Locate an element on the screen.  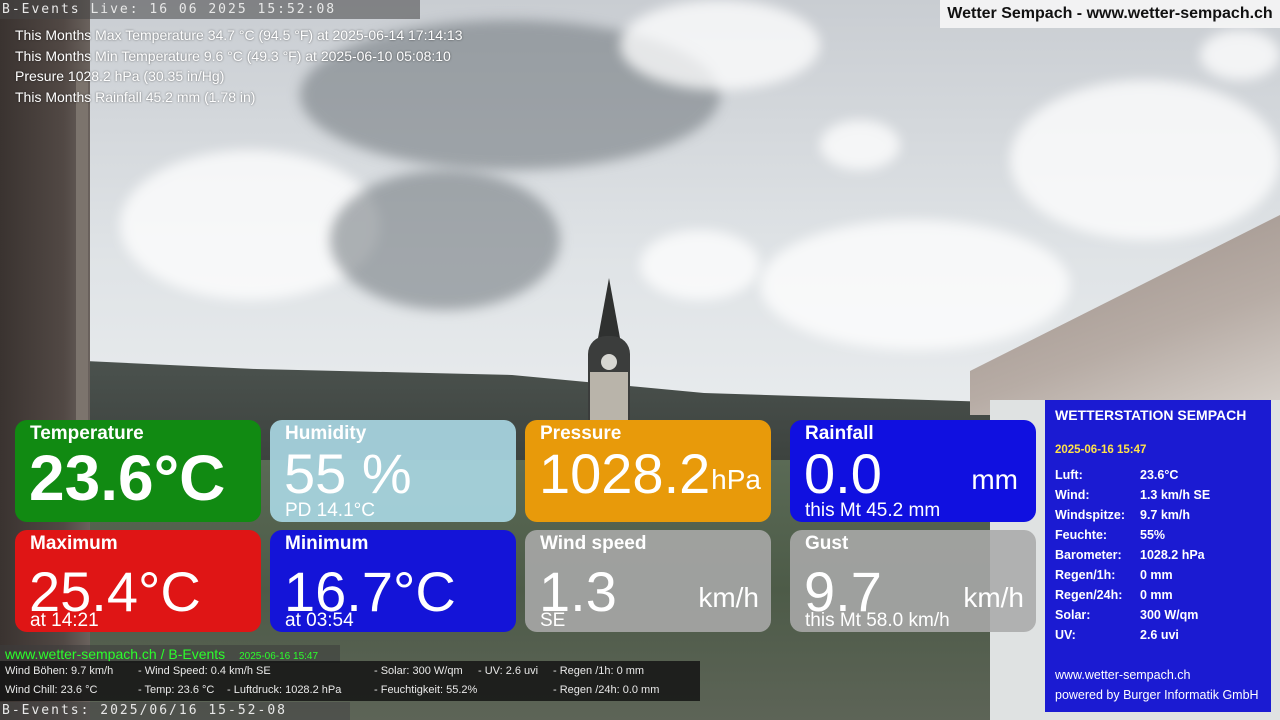
wind-speed-unit: km/h is located at coordinates (728, 597).